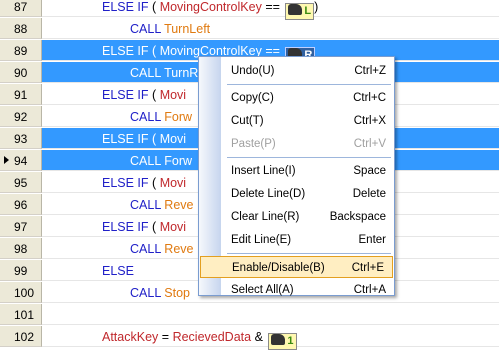 This screenshot has width=499, height=350. I want to click on line-gutter: 101, so click(21, 314).